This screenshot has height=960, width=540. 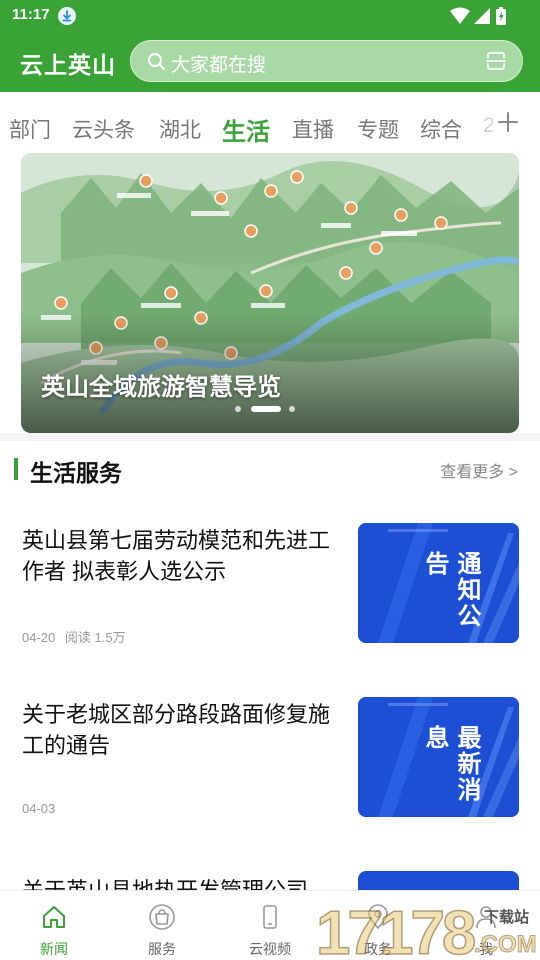 What do you see at coordinates (441, 129) in the screenshot?
I see `tab-general: 综合` at bounding box center [441, 129].